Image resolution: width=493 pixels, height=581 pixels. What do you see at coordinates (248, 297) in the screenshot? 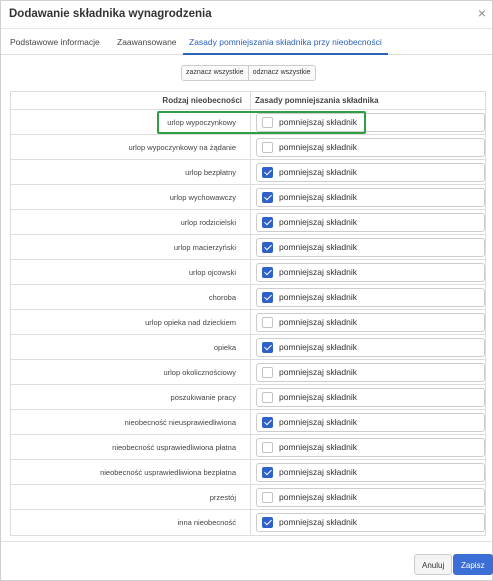
I see `table-row: choroba pomniejszaj składnik` at bounding box center [248, 297].